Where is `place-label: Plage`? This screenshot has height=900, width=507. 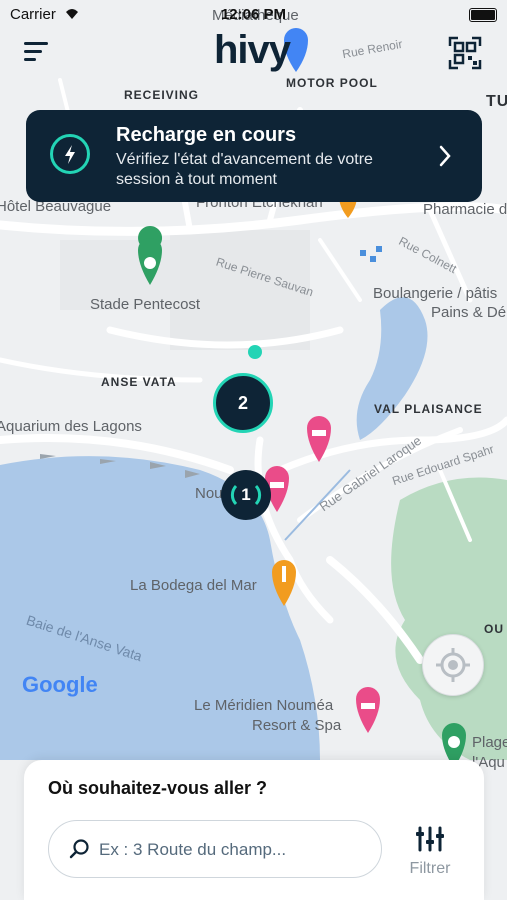
place-label: Plage is located at coordinates (489, 742).